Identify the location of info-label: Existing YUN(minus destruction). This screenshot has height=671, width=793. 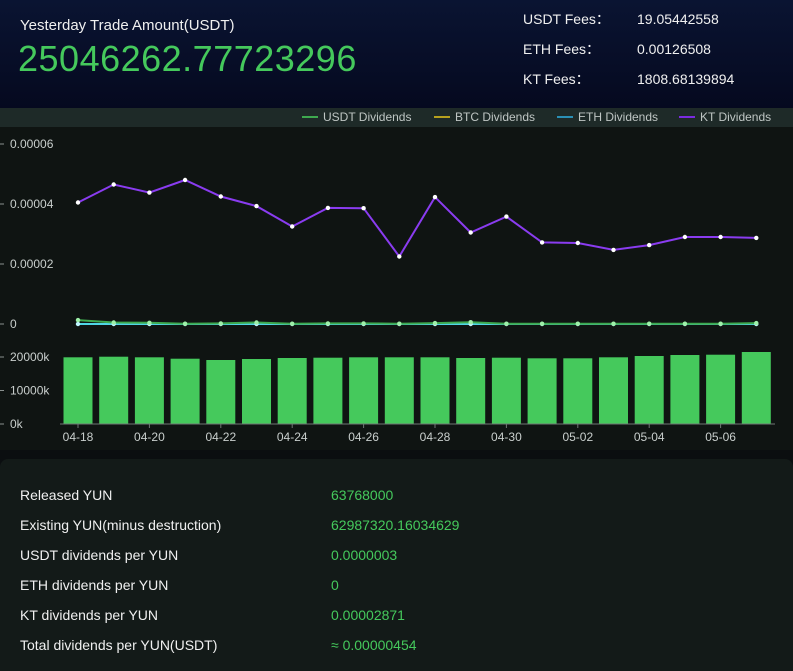
(121, 525).